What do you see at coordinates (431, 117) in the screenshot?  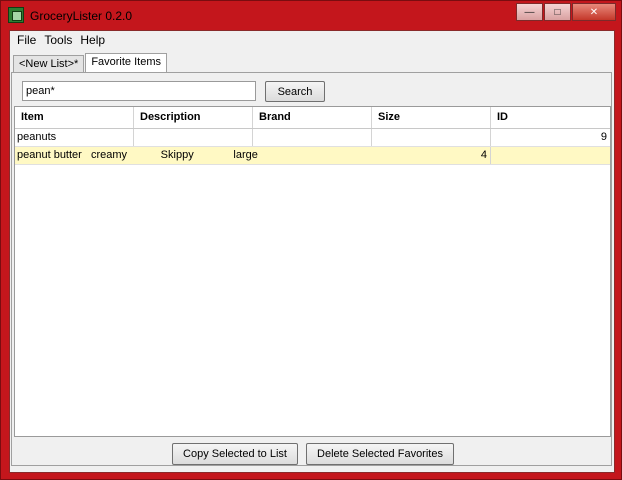 I see `column-header-size: Size` at bounding box center [431, 117].